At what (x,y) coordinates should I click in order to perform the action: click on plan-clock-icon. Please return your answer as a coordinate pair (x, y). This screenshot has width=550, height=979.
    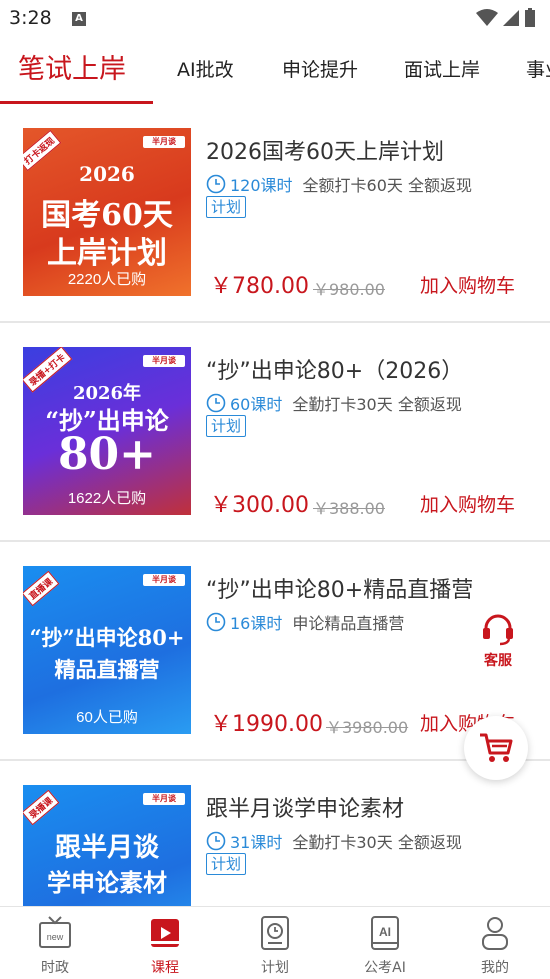
    Looking at the image, I should click on (275, 933).